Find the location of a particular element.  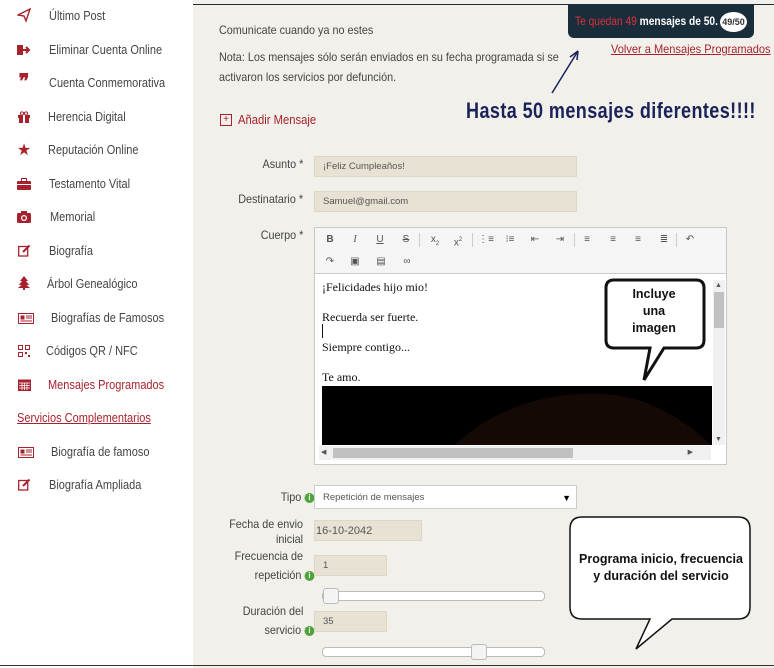

frecuencia-label-2-text: repetición is located at coordinates (278, 575).